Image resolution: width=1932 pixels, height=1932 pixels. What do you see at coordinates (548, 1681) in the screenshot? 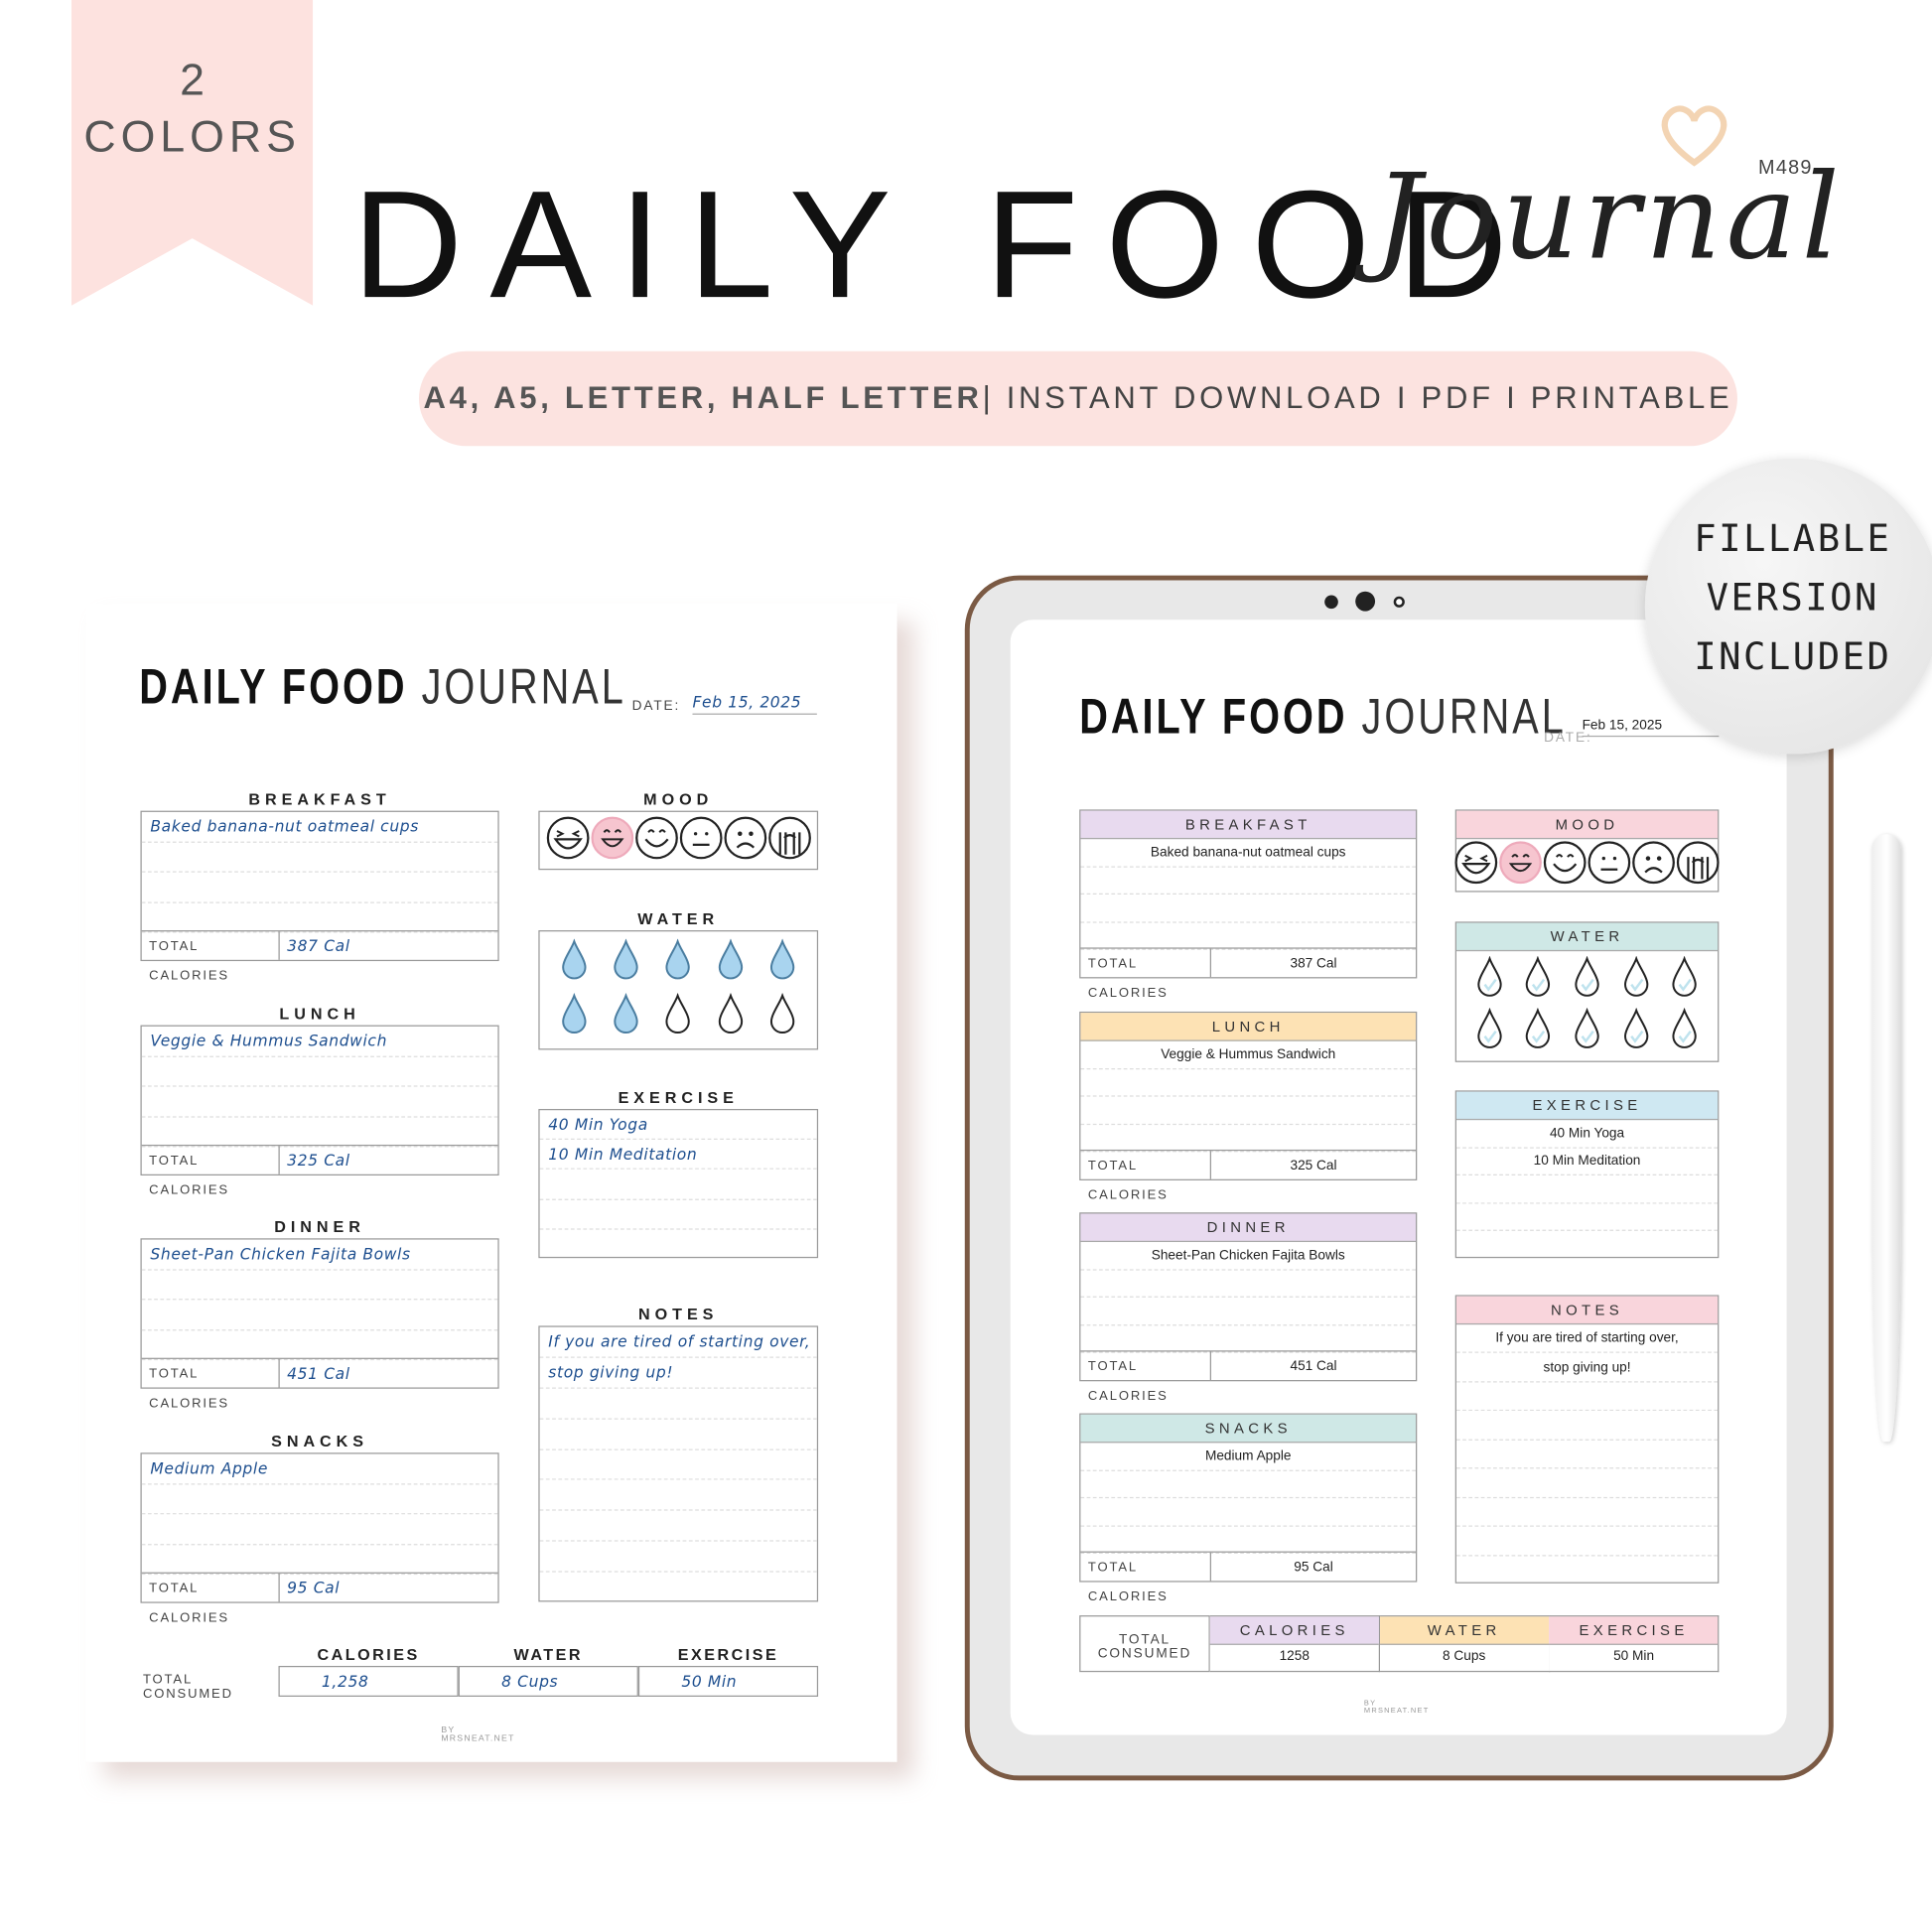
I see `totals-water-field: 8 Cups` at bounding box center [548, 1681].